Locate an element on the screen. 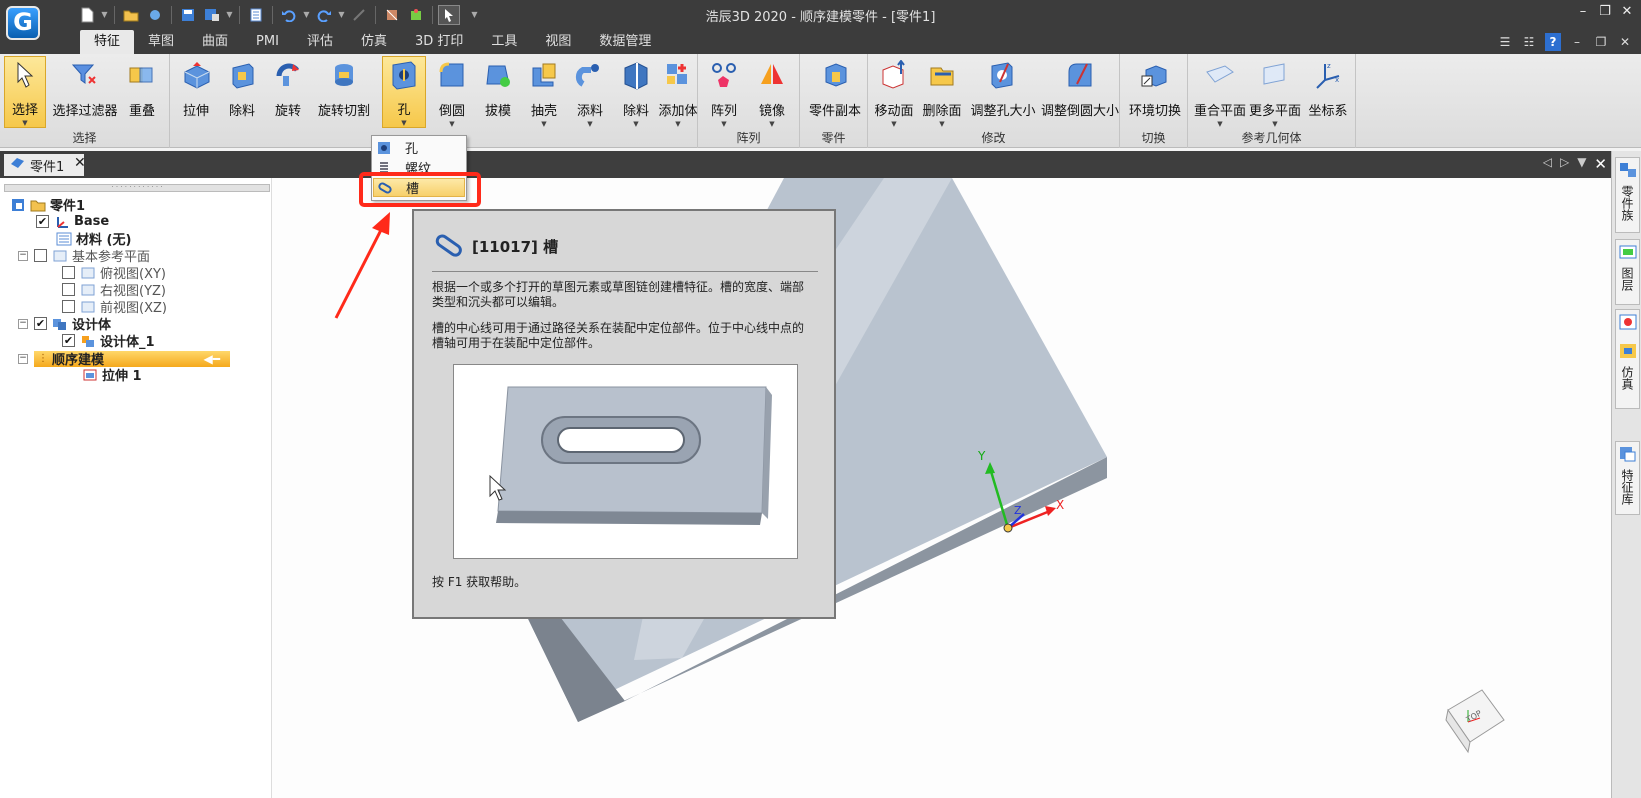 The height and width of the screenshot is (798, 1641). document-tab-bar: 零件1 ✕ ◁ ▷ ▼ ✕ is located at coordinates (805, 164).